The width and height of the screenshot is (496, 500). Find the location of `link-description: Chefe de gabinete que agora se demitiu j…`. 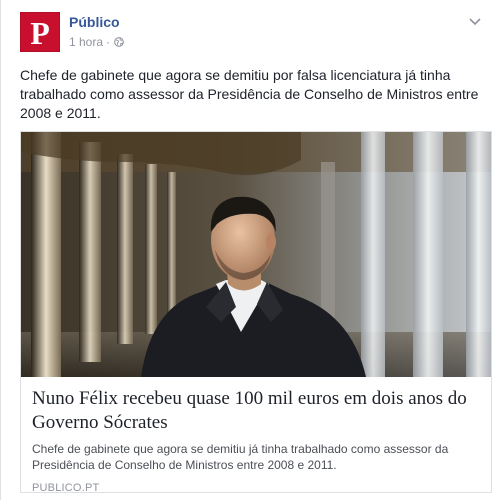

link-description: Chefe de gabinete que agora se demitiu j… is located at coordinates (240, 457).